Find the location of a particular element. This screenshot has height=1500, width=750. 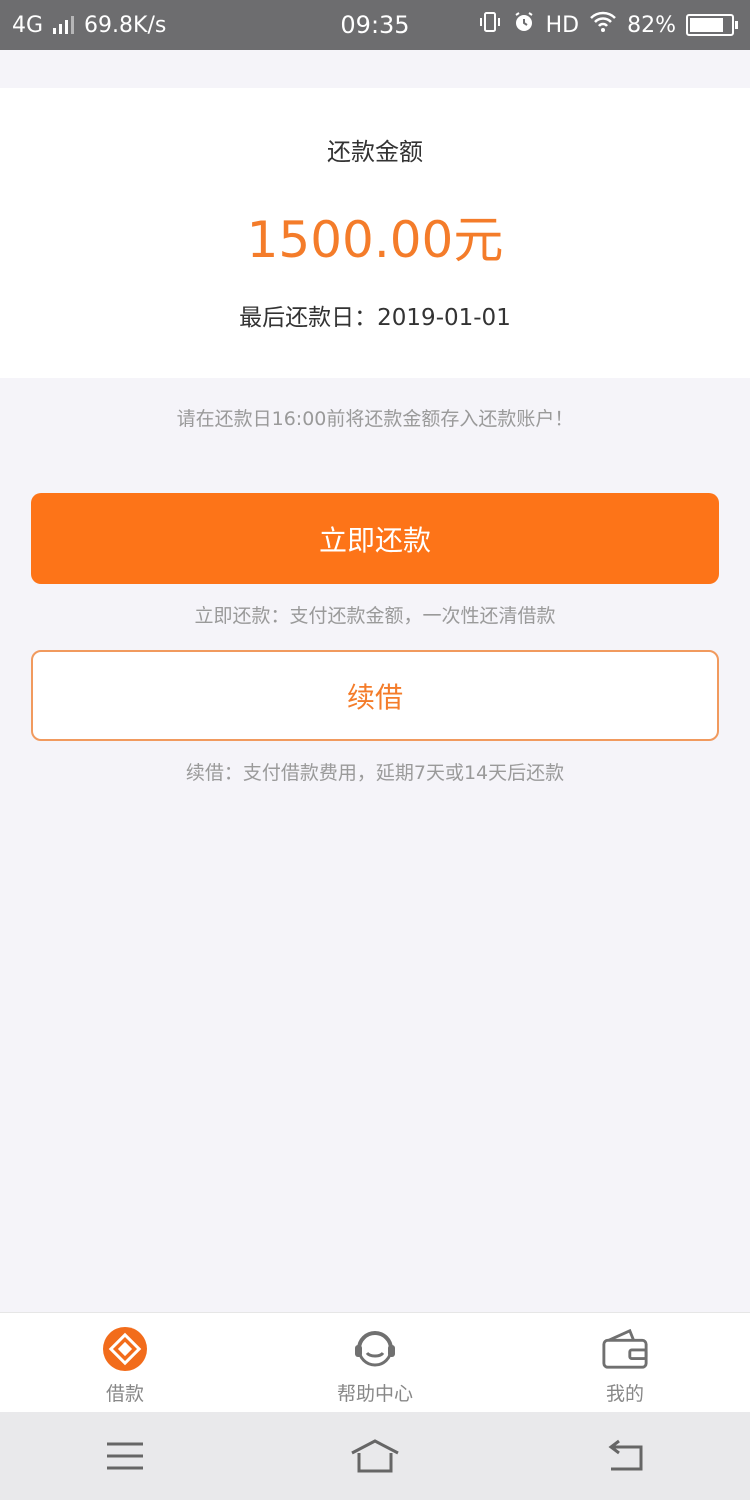

battery-icon is located at coordinates (712, 25).